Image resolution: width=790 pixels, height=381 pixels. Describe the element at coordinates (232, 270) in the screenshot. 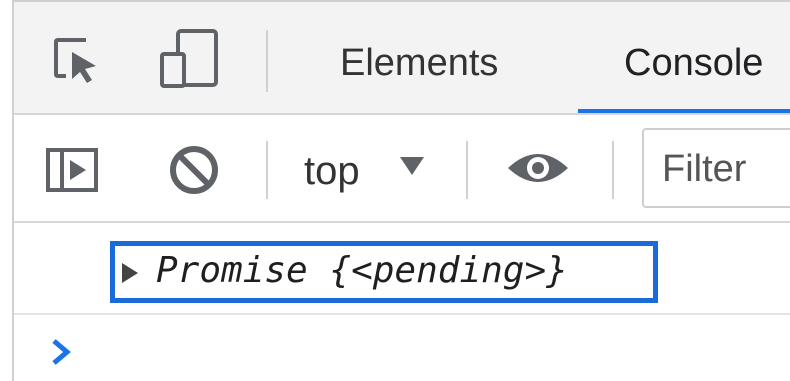

I see `promise-type: Promise` at that location.